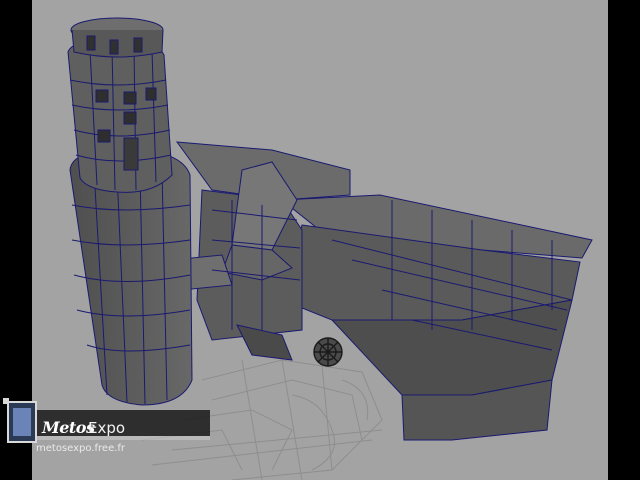  What do you see at coordinates (20, 420) in the screenshot?
I see `monitor-emblem-icon` at bounding box center [20, 420].